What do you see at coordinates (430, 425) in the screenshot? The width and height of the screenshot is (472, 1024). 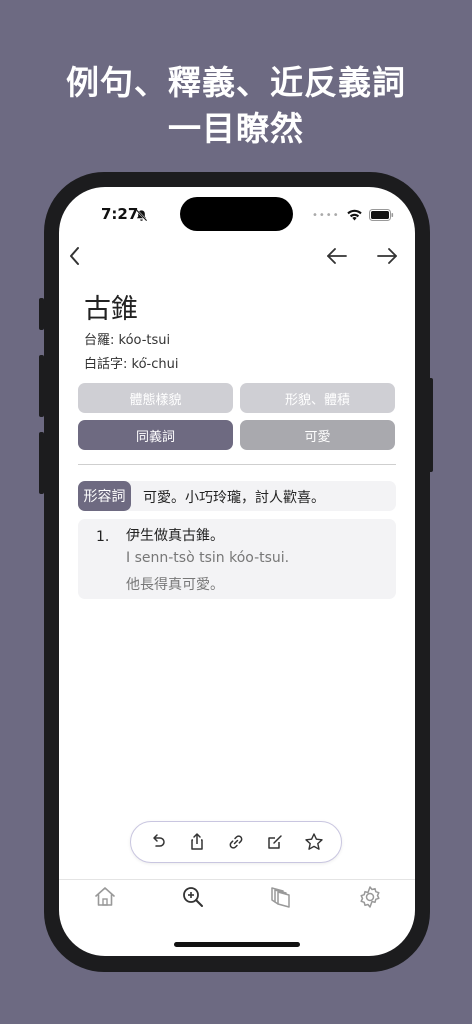 I see `phone-power-button` at bounding box center [430, 425].